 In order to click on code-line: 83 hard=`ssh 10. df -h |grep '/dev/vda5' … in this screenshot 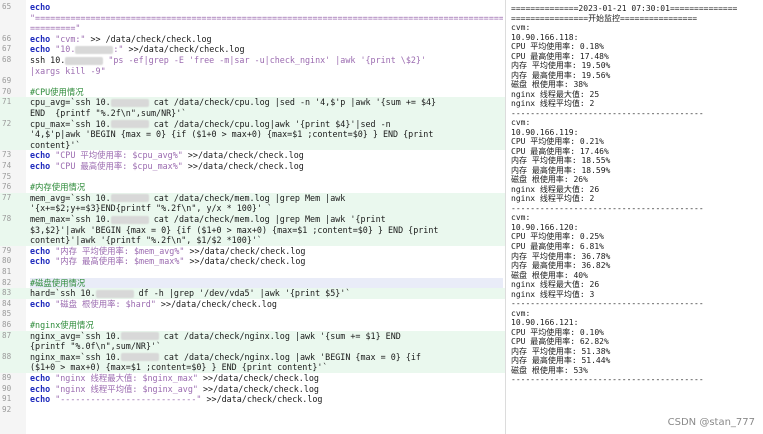, I will do `click(252, 293)`.